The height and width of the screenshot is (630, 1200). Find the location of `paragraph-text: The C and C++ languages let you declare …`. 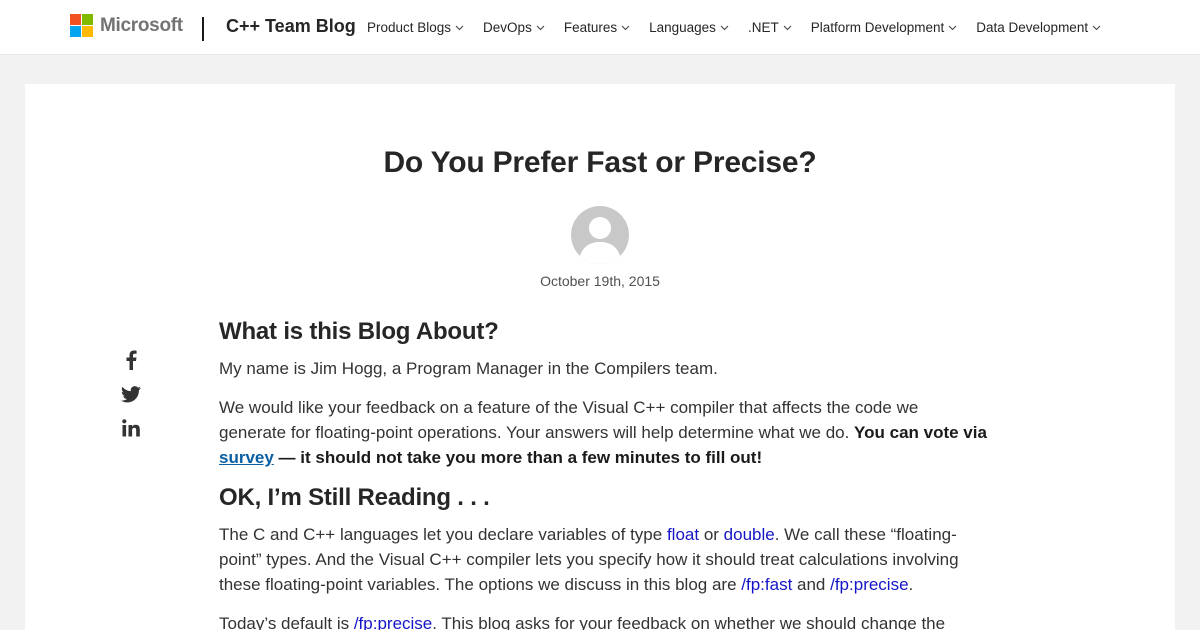

paragraph-text: The C and C++ languages let you declare … is located at coordinates (443, 534).